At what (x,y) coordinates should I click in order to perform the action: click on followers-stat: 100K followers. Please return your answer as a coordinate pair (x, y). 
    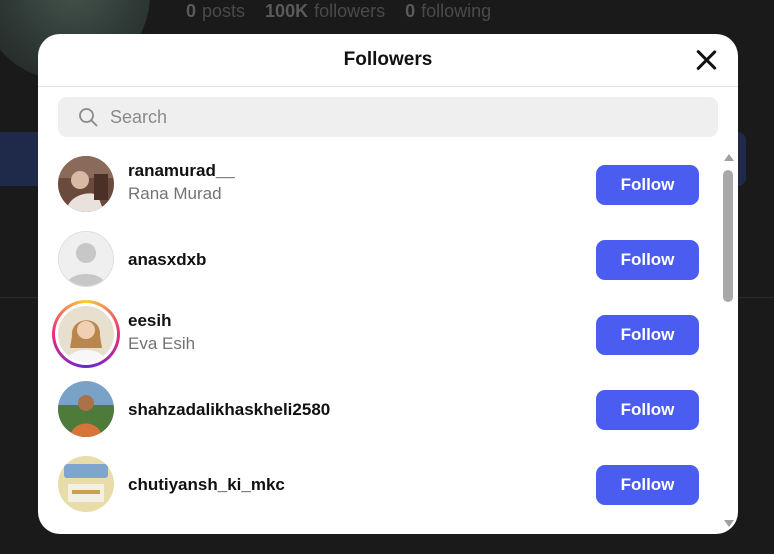
    Looking at the image, I should click on (325, 10).